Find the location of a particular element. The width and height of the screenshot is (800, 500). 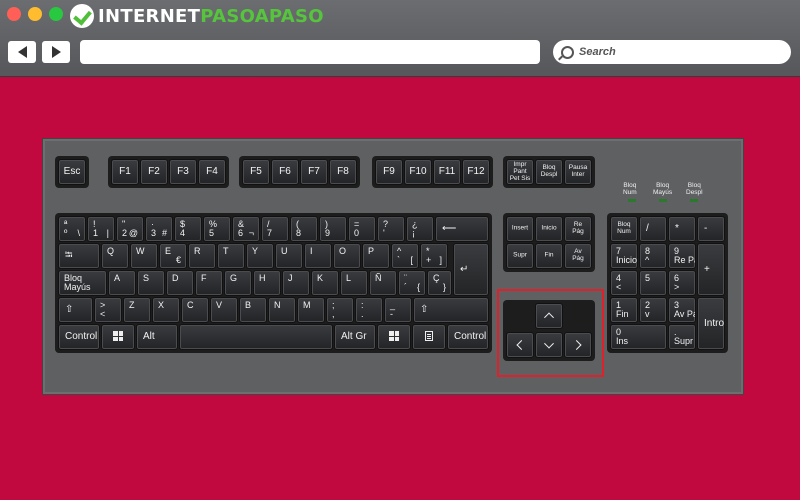

key-1: ! 1 | is located at coordinates (101, 229).